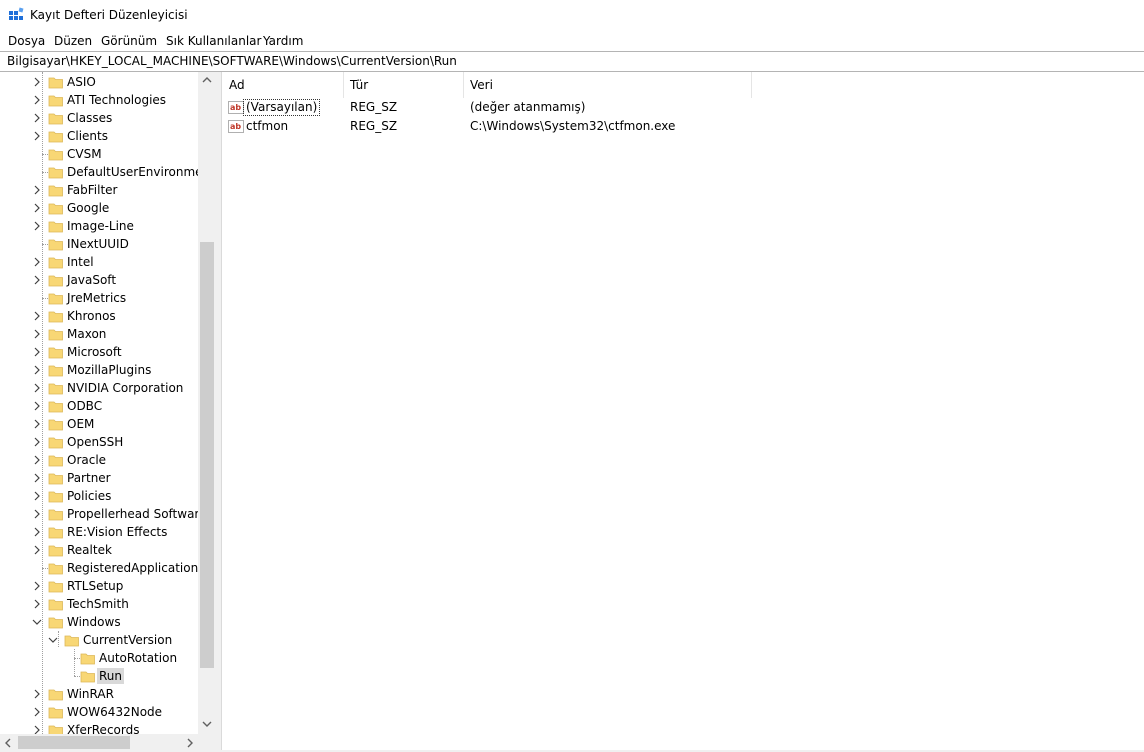 The width and height of the screenshot is (1144, 752). What do you see at coordinates (84, 406) in the screenshot?
I see `tree-node-label: ODBC` at bounding box center [84, 406].